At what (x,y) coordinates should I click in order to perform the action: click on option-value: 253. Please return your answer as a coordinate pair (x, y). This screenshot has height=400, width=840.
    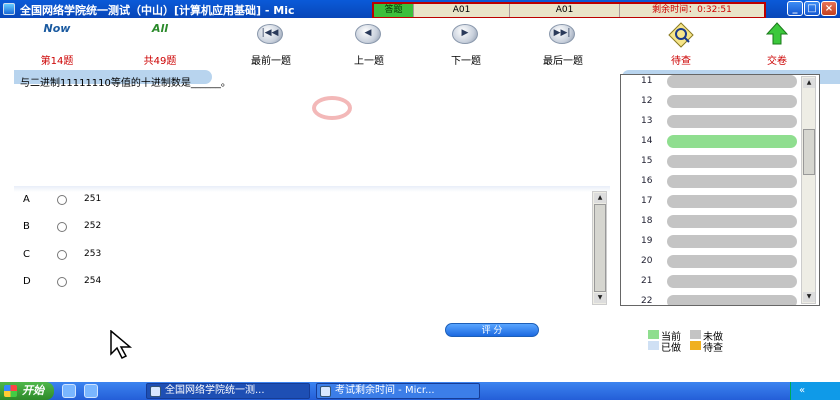
    Looking at the image, I should click on (93, 254).